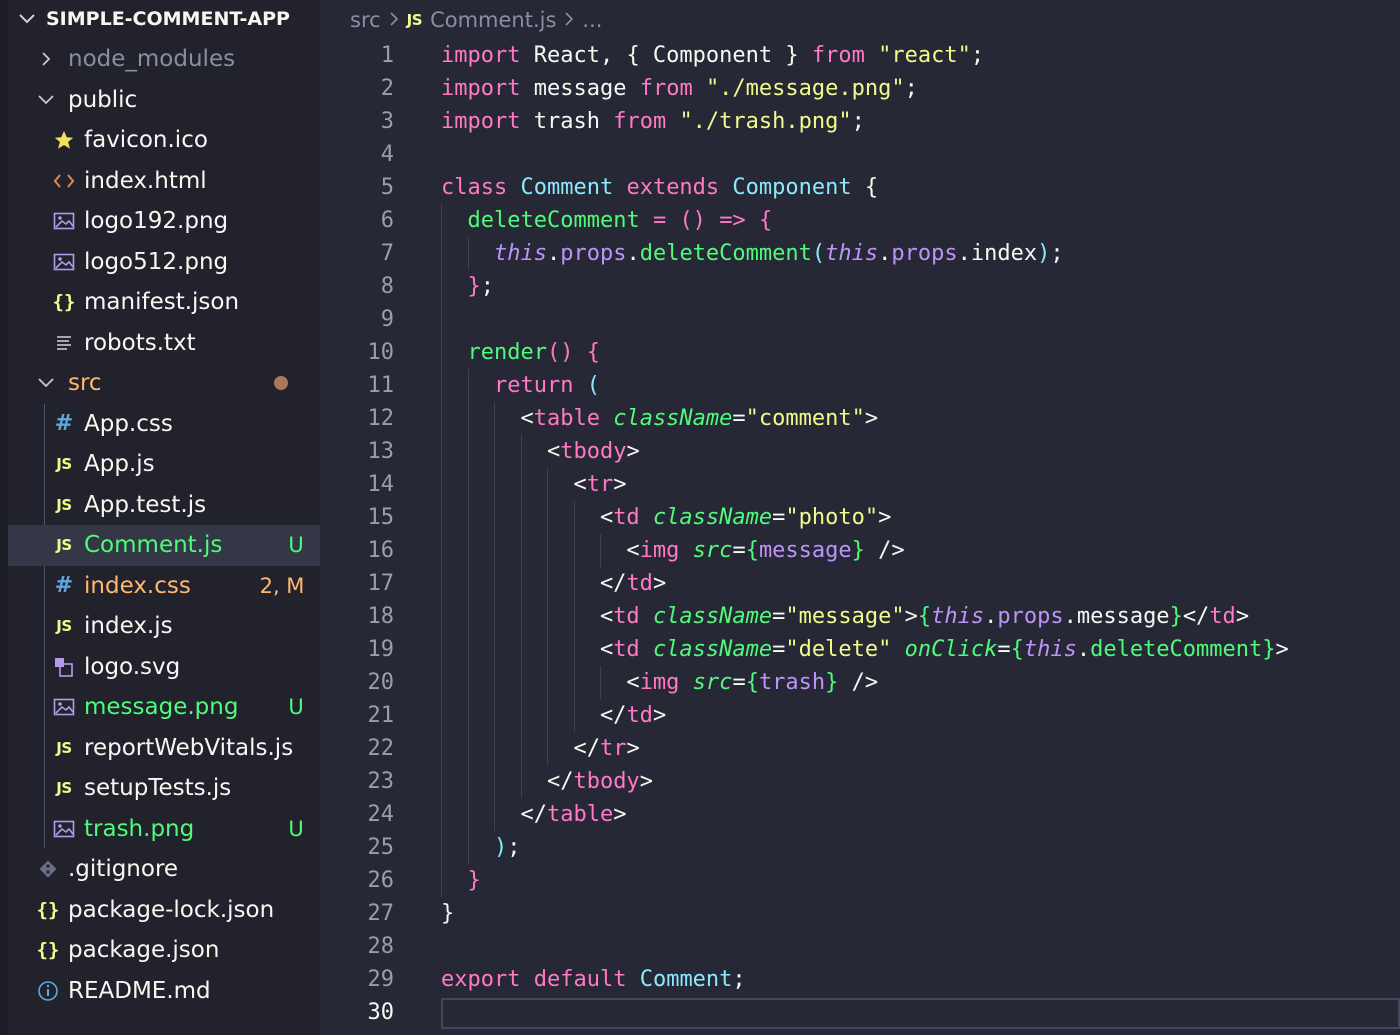  What do you see at coordinates (103, 99) in the screenshot?
I see `tree-item-label: public` at bounding box center [103, 99].